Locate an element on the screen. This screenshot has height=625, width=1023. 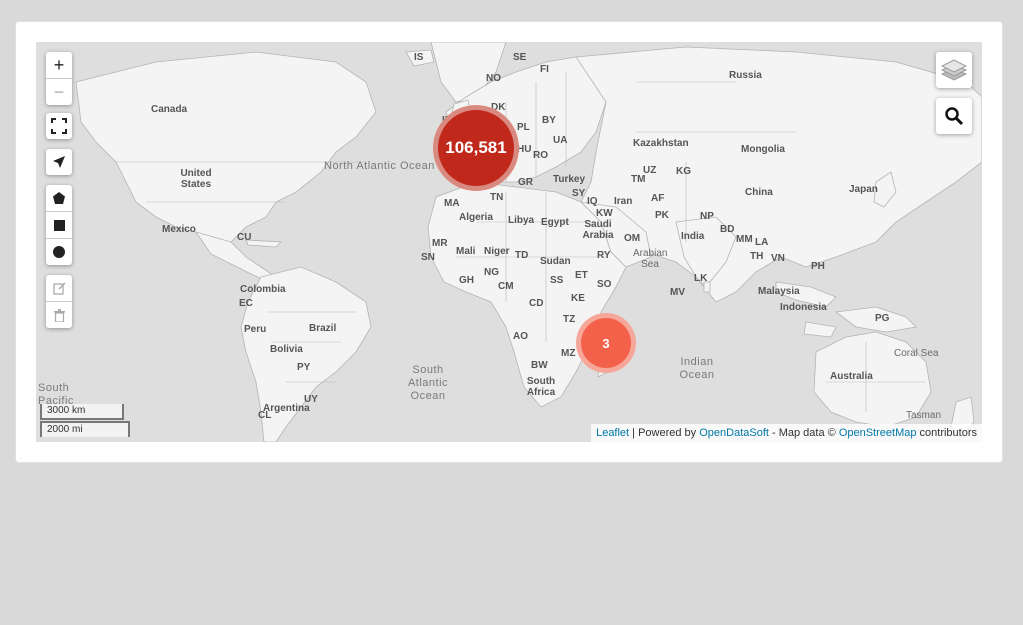
ocean-label-north-atlantic: North Atlantic Ocean is located at coordinates (379, 166).